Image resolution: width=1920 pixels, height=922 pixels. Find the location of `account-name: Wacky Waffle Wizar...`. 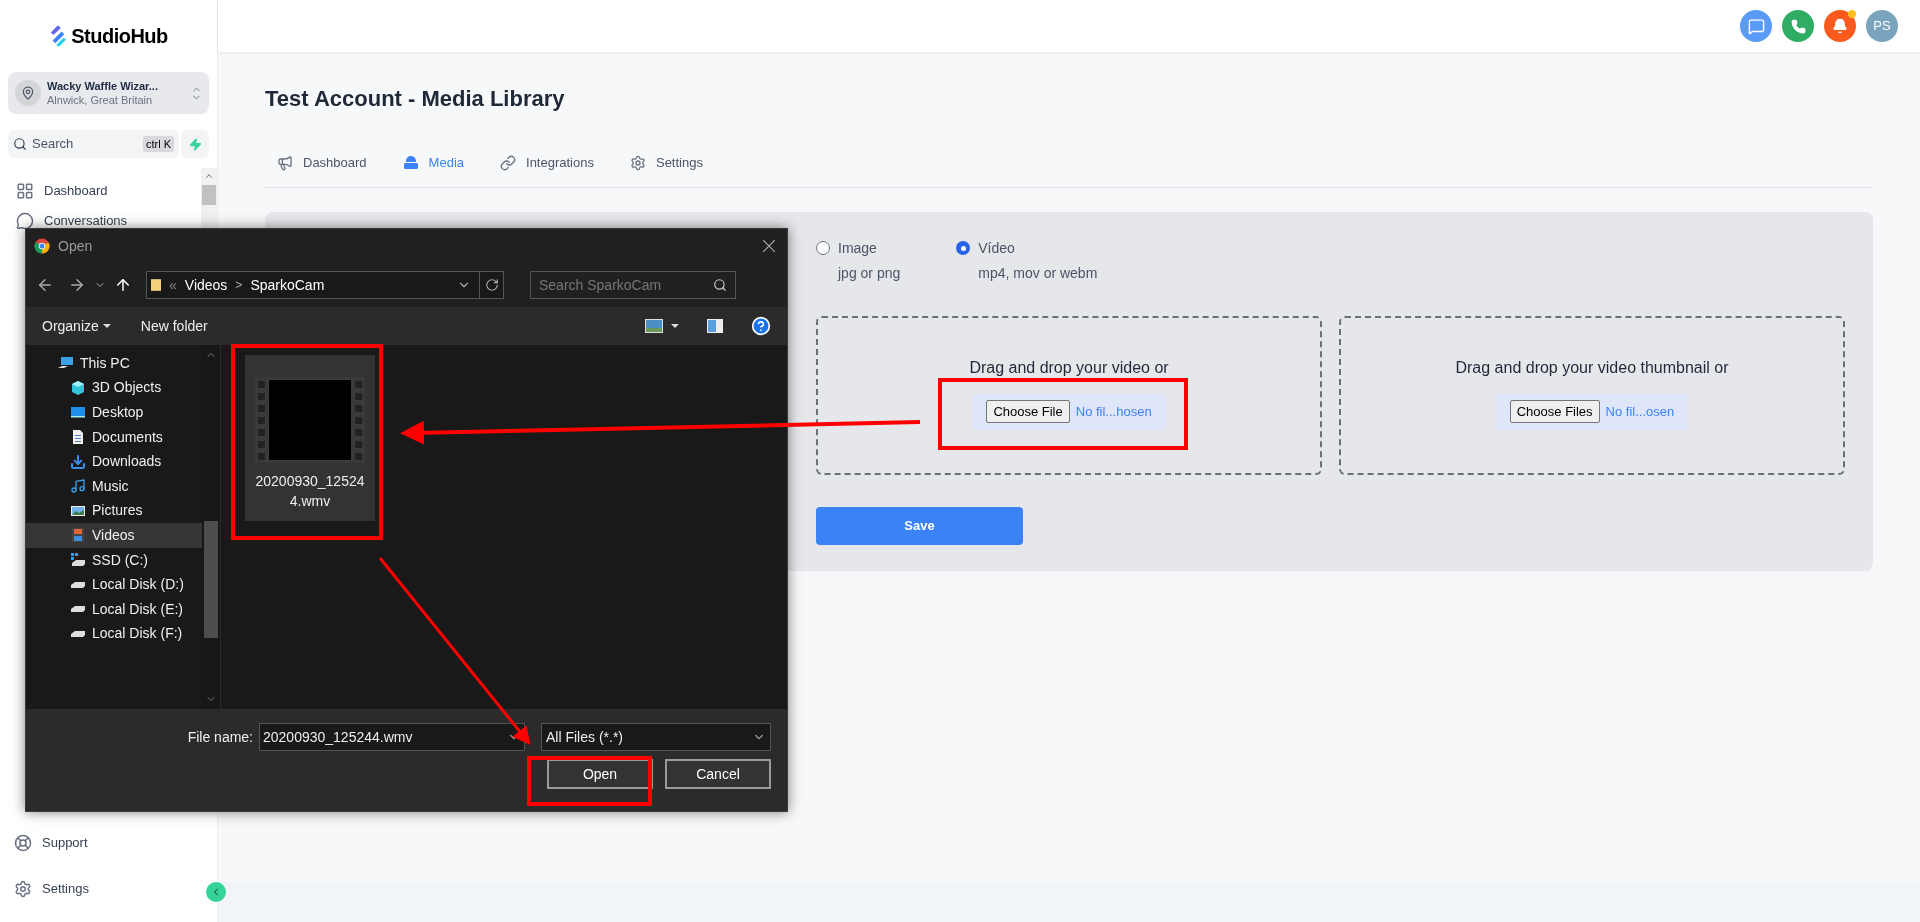

account-name: Wacky Waffle Wizar... is located at coordinates (103, 86).